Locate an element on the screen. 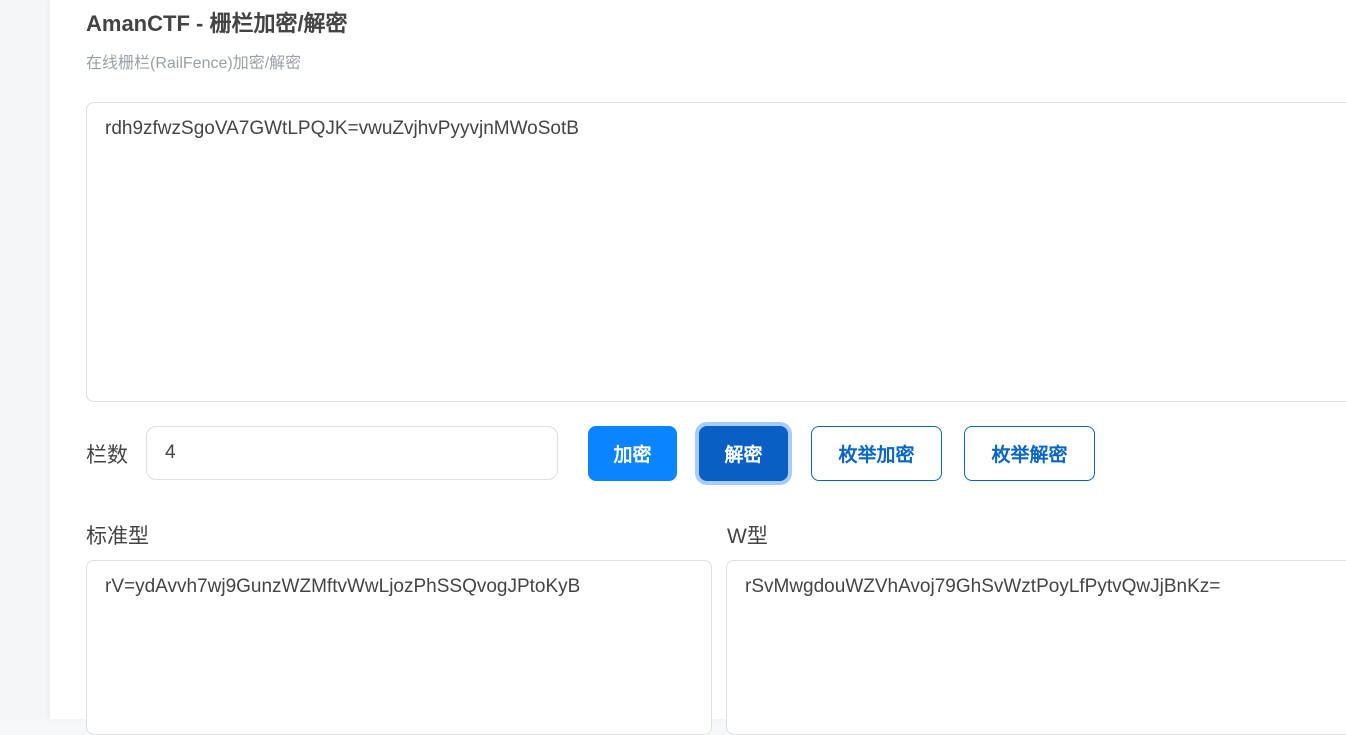 Image resolution: width=1346 pixels, height=735 pixels. rails-count-input is located at coordinates (352, 453).